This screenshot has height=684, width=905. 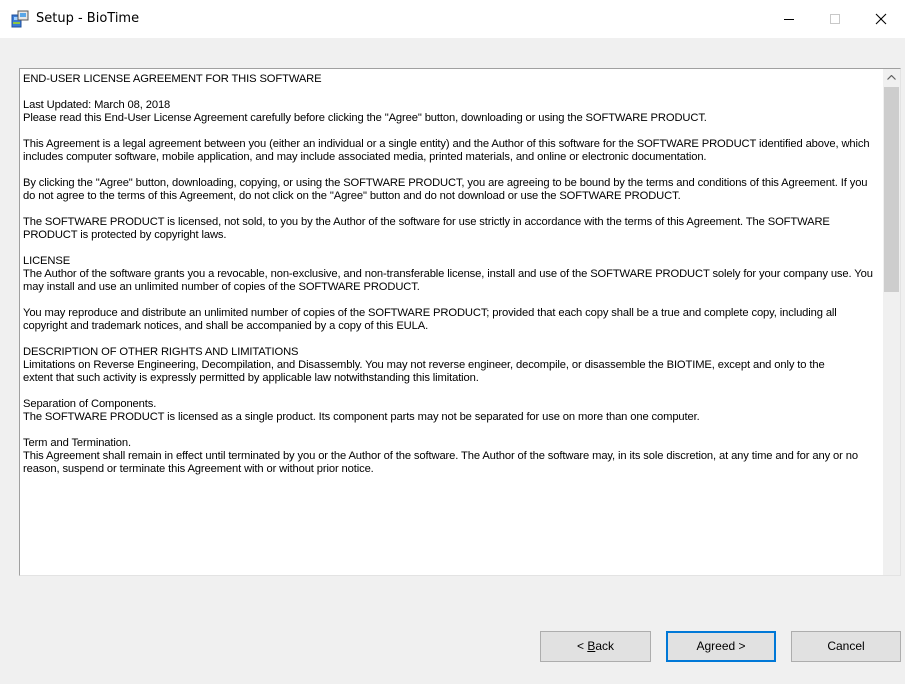 I want to click on scroll-up-button, so click(x=891, y=77).